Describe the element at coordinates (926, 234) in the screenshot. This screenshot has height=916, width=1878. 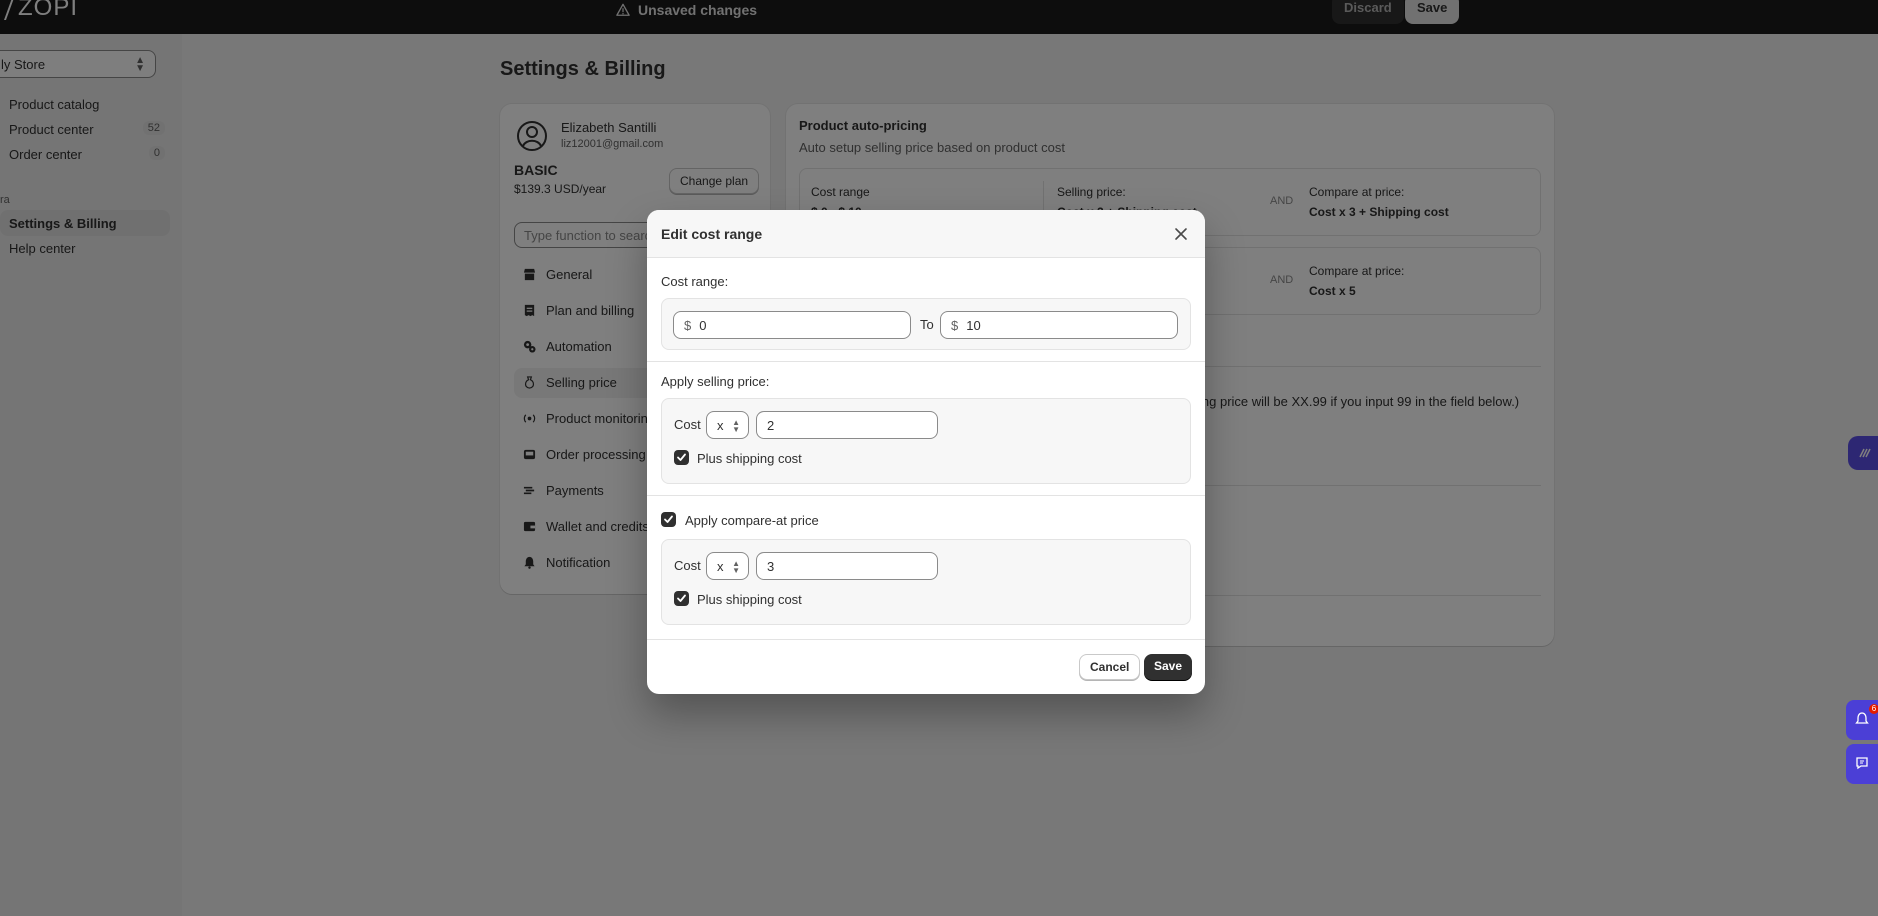
I see `modal-header: Edit cost range` at that location.